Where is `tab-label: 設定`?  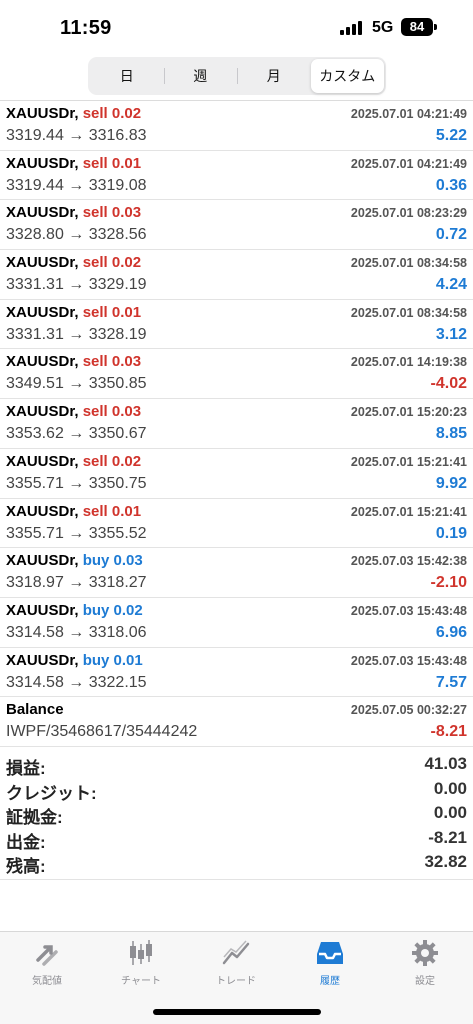
tab-label: 設定 is located at coordinates (425, 981).